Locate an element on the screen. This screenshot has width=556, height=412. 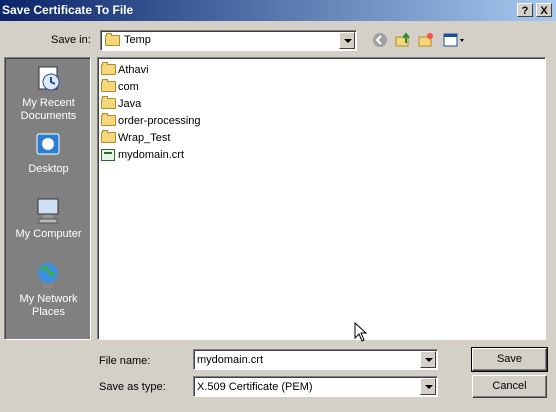
place-desktop: Desktop is located at coordinates (48, 153).